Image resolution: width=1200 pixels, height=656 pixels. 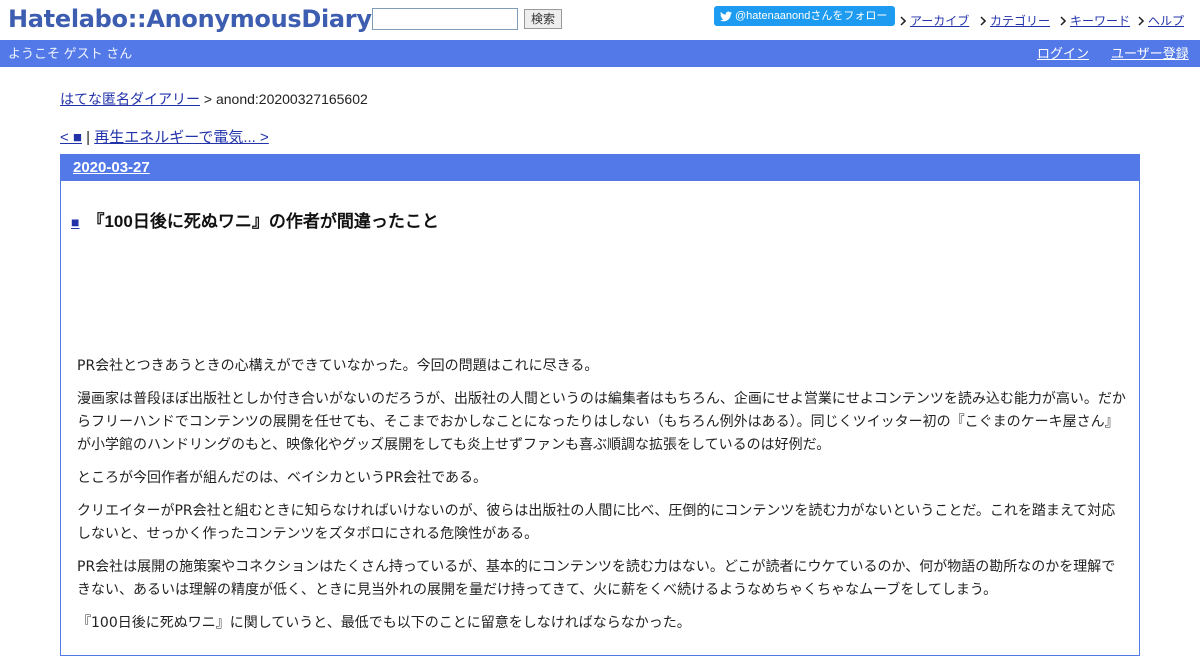 I want to click on nav-archive: アーカイブ, so click(x=934, y=20).